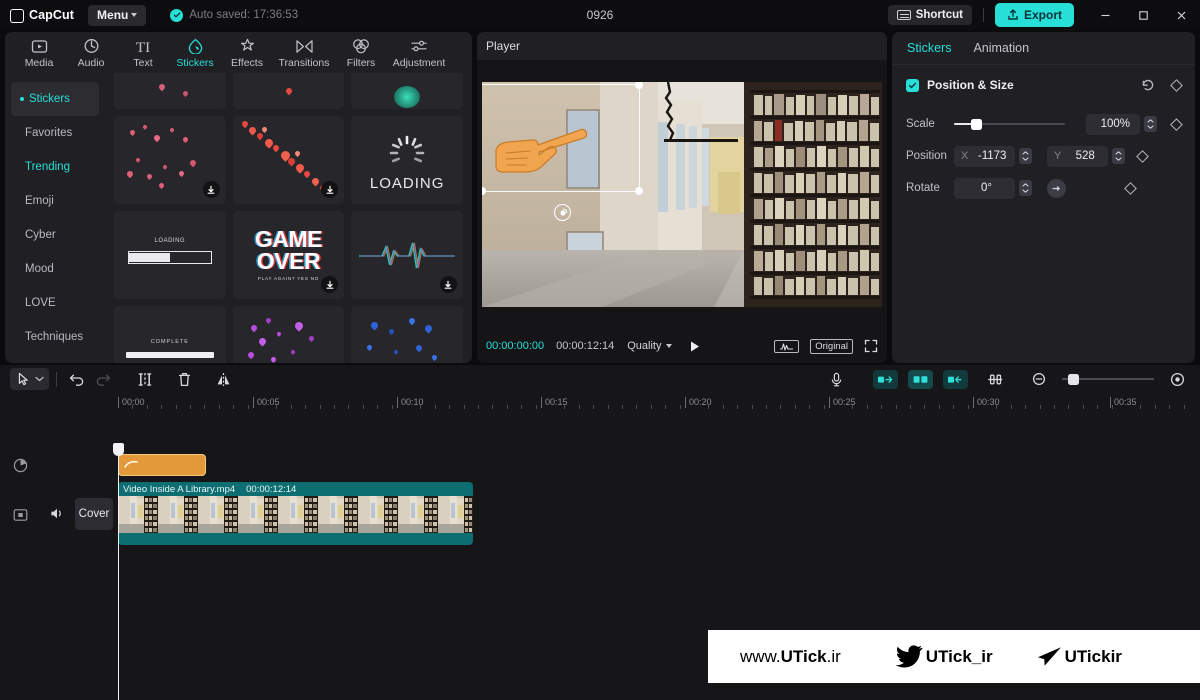 Image resolution: width=1200 pixels, height=700 pixels. What do you see at coordinates (91, 53) in the screenshot?
I see `tab-audio: Audio` at bounding box center [91, 53].